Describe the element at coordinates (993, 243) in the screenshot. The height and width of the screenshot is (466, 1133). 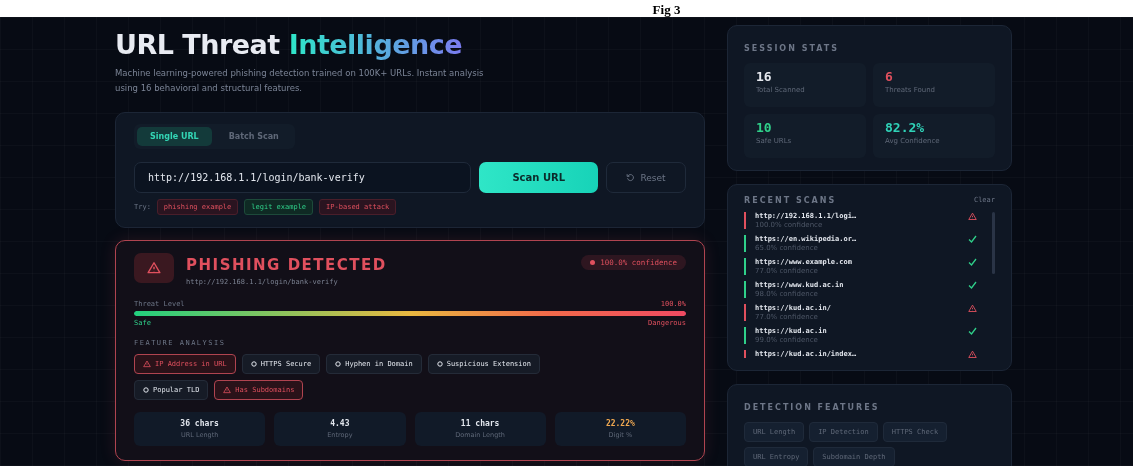
I see `scrollbar` at that location.